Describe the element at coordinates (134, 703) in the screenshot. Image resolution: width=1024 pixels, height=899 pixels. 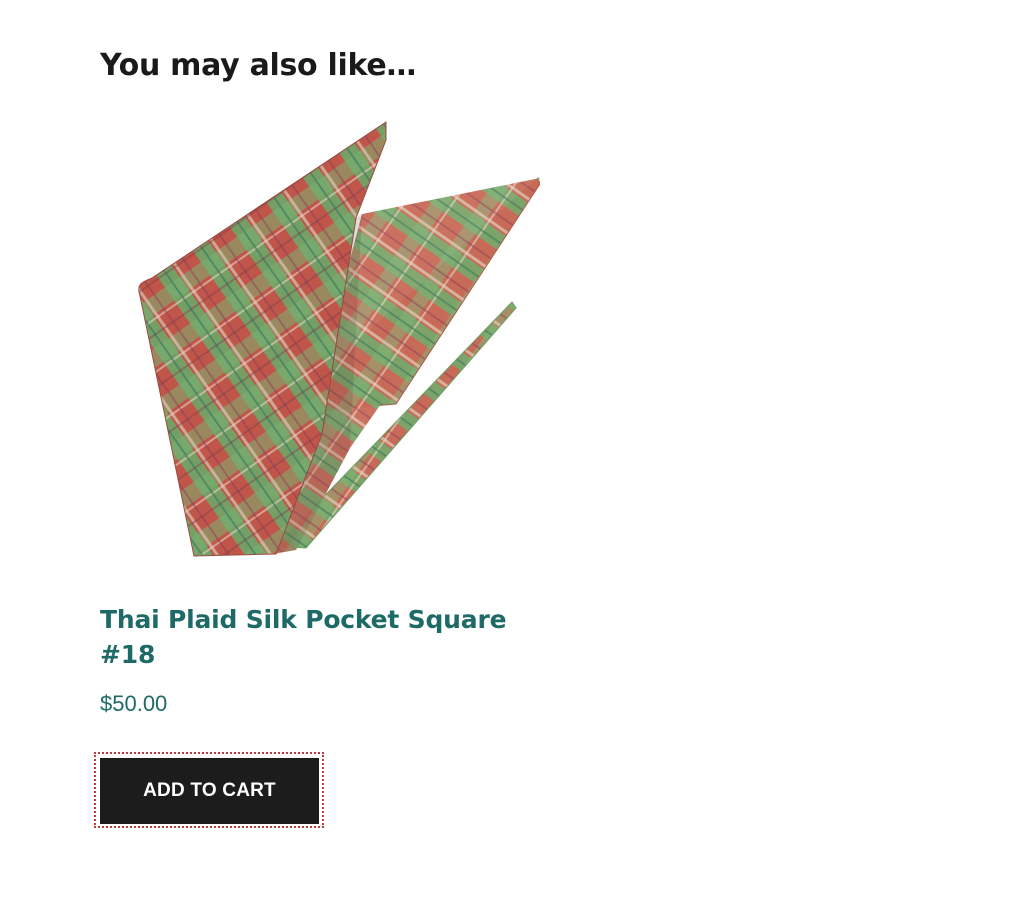
I see `product-price: $50.00` at that location.